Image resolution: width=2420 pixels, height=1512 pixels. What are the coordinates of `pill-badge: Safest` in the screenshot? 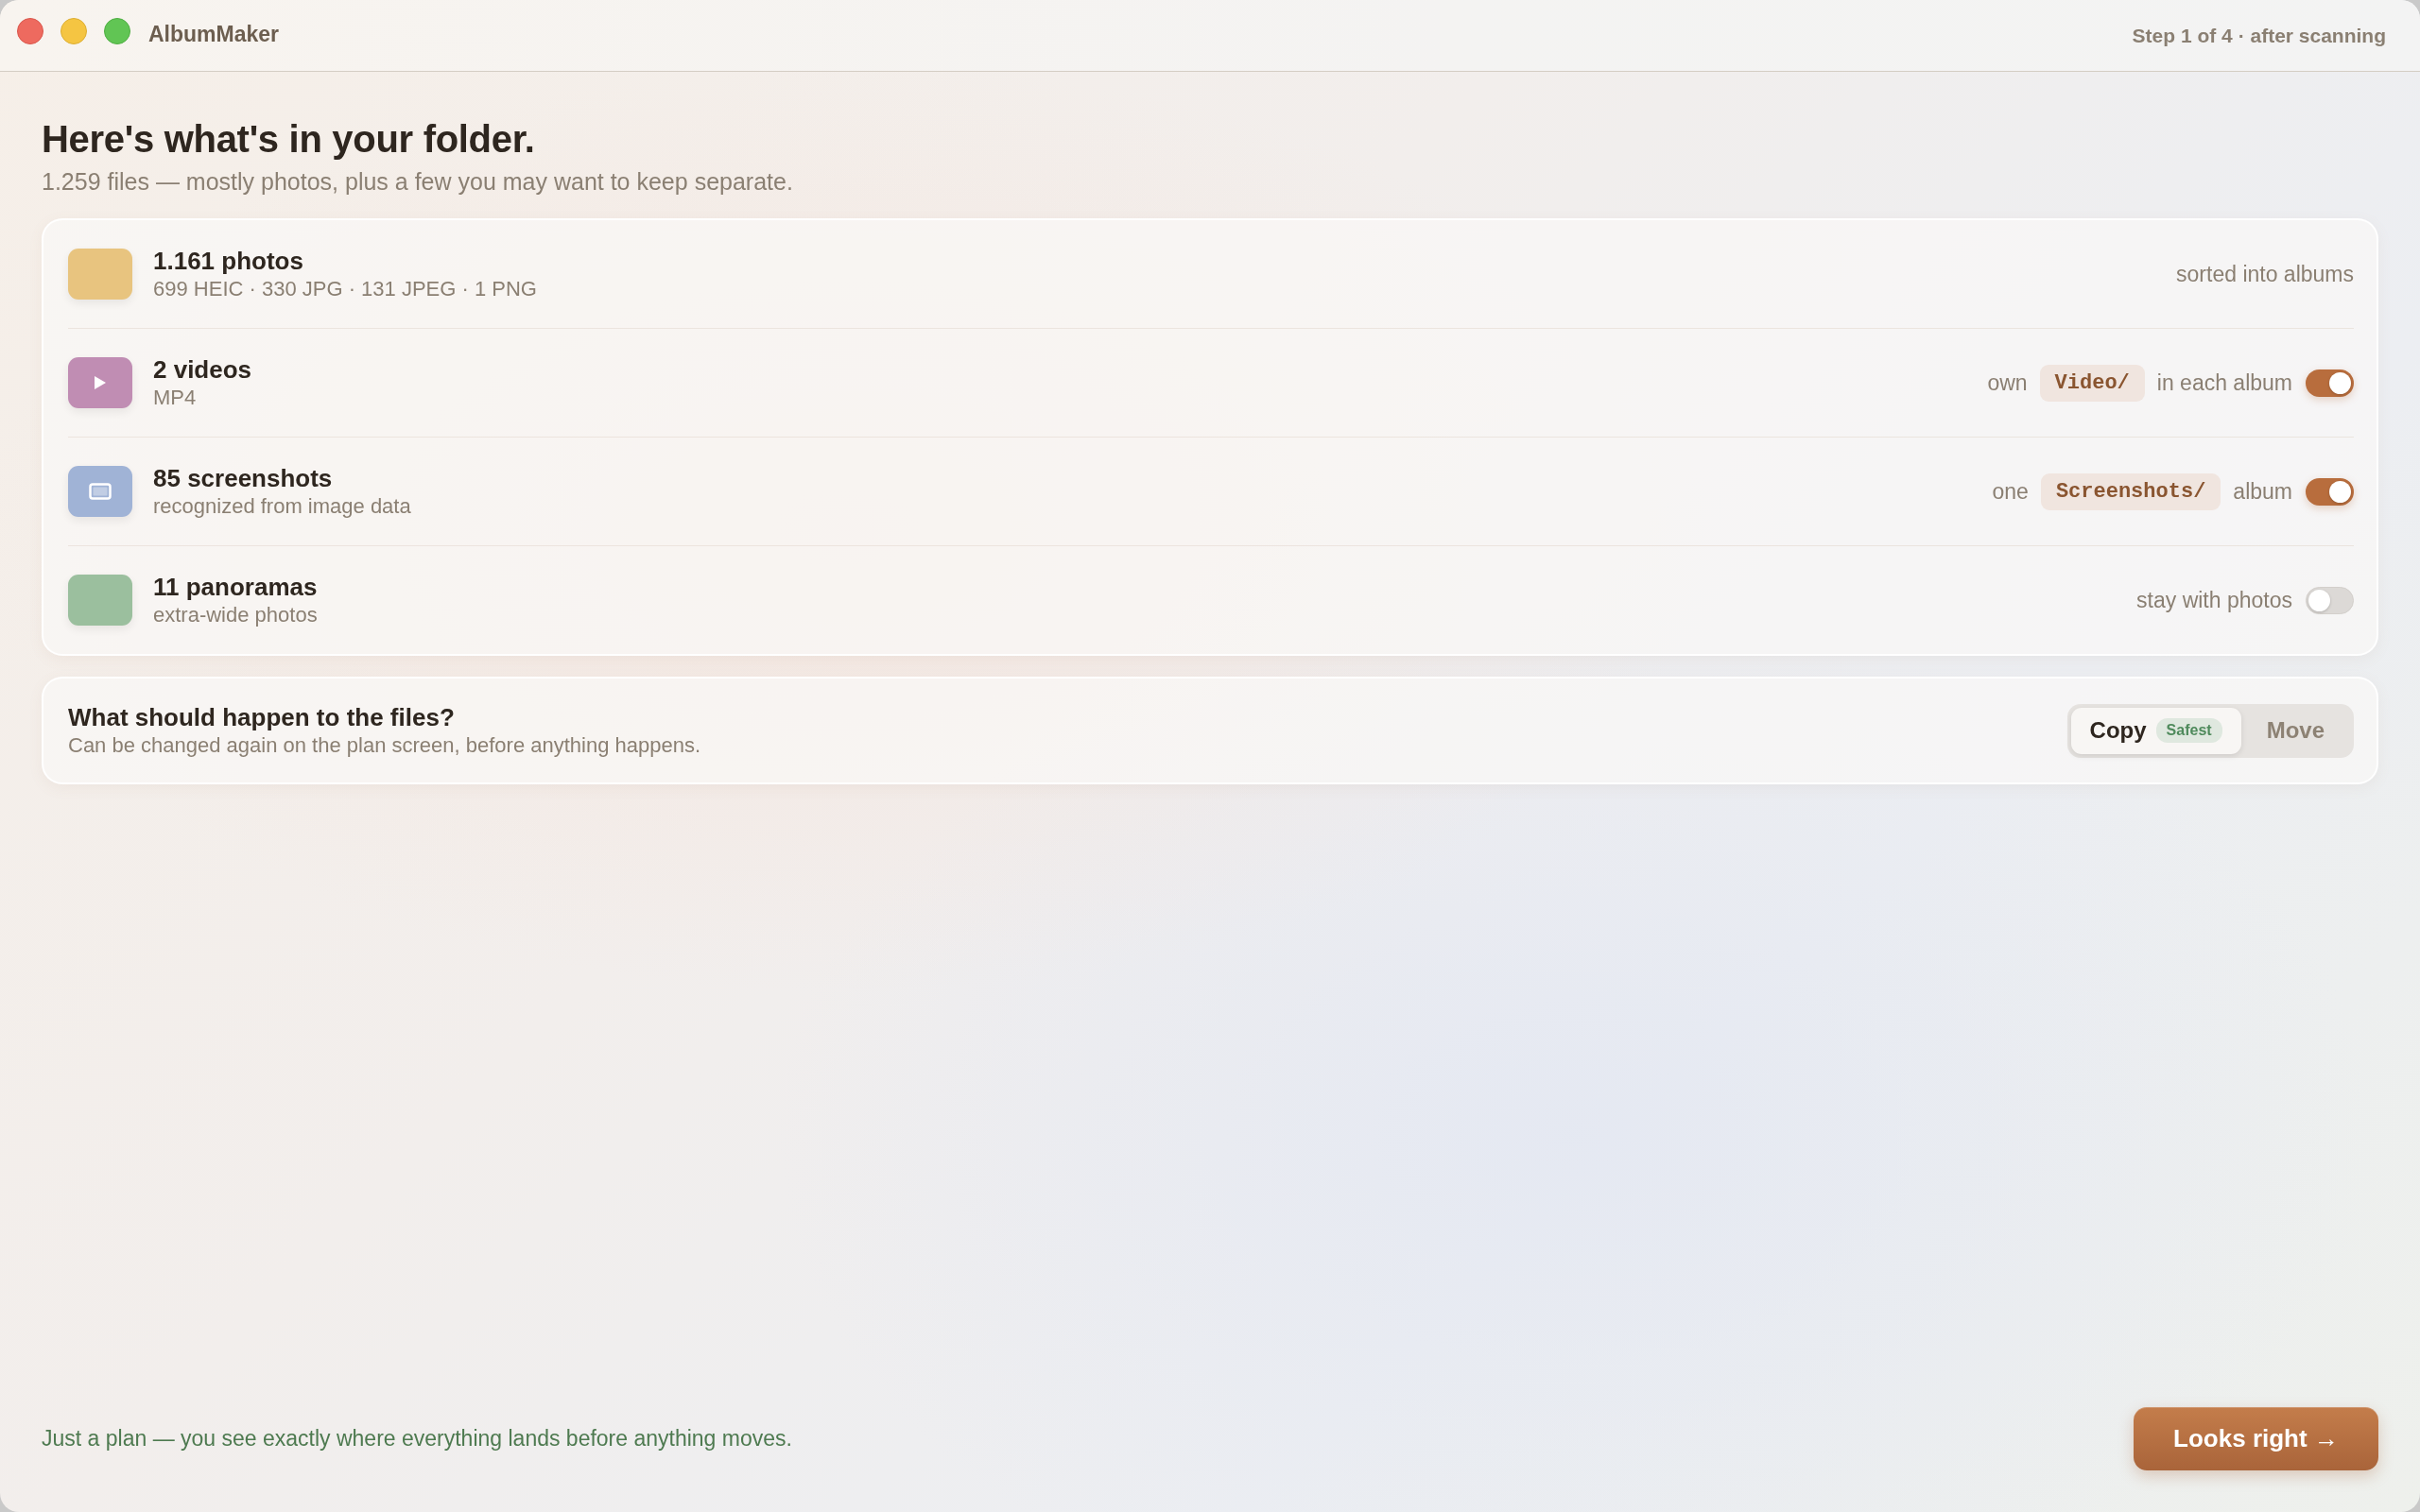 It's located at (2188, 730).